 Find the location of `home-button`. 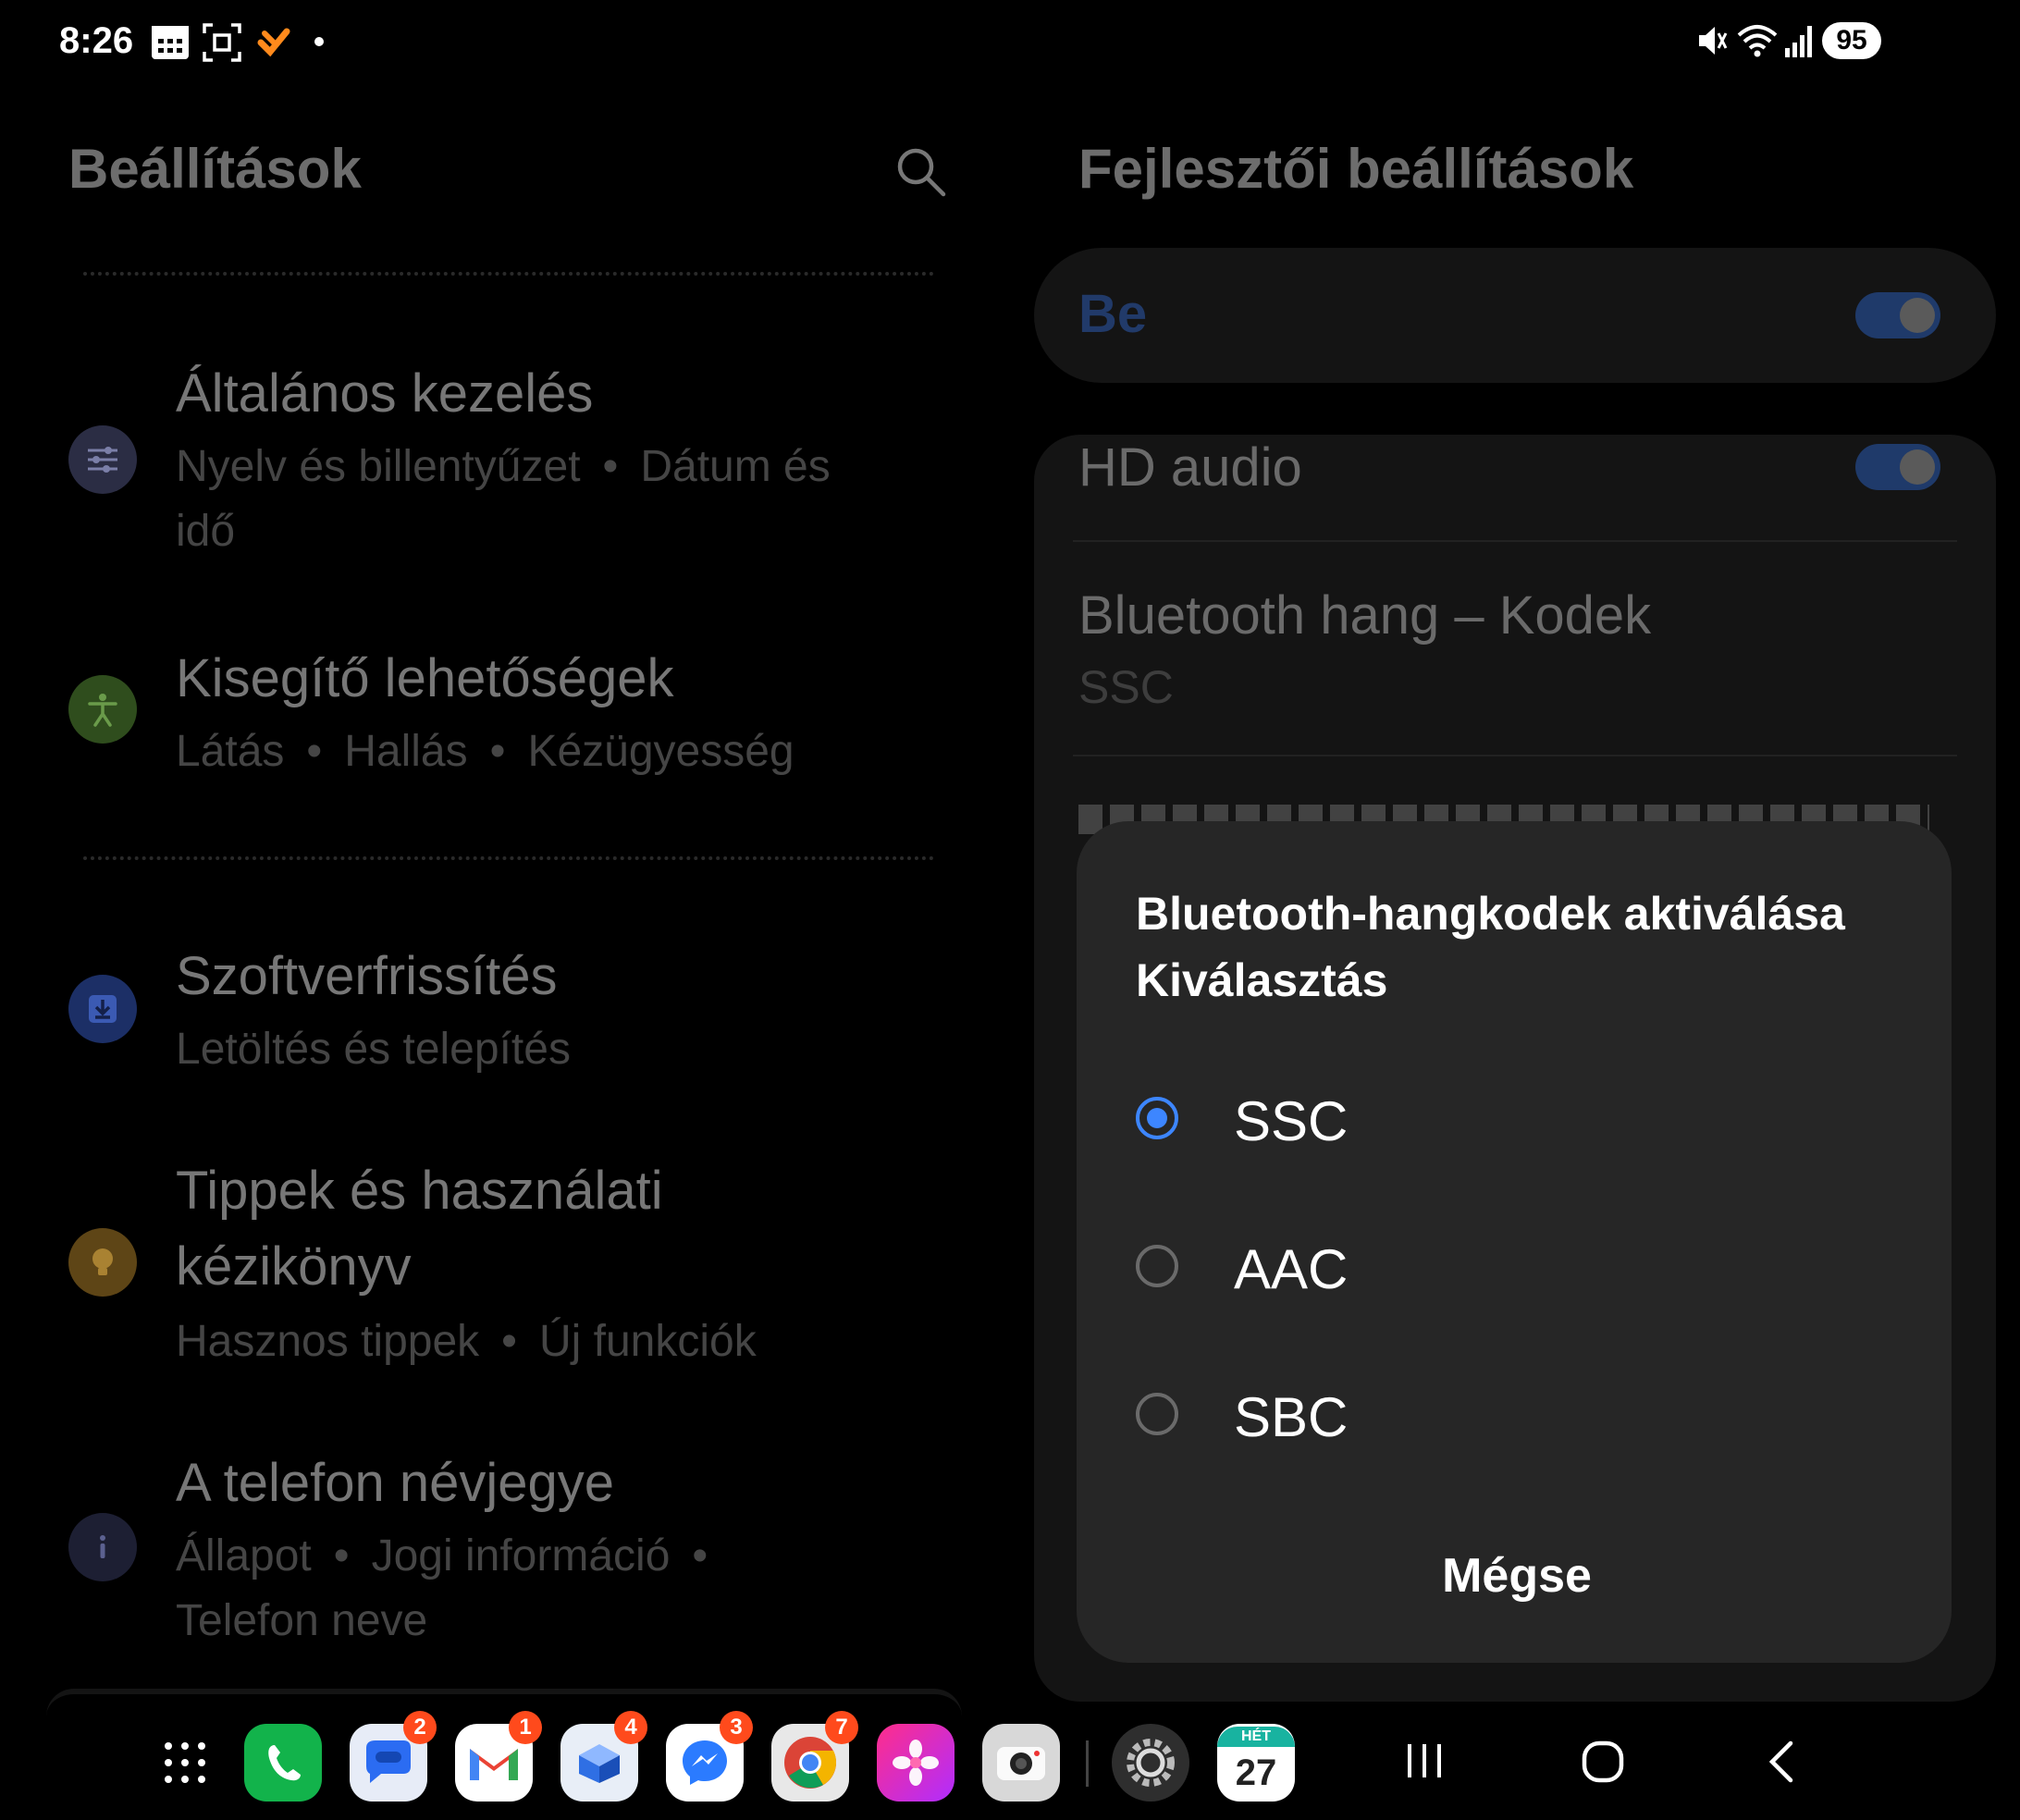

home-button is located at coordinates (1603, 1762).